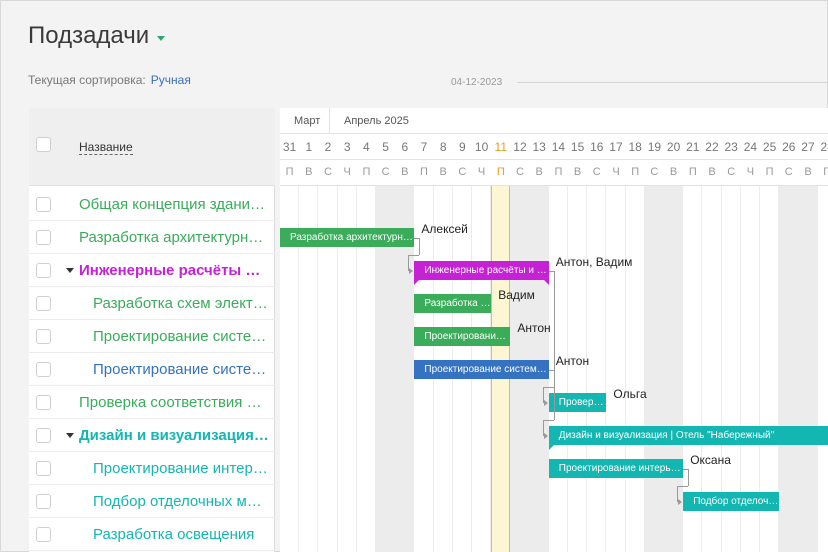  I want to click on sort-value-link: Ручная, so click(171, 80).